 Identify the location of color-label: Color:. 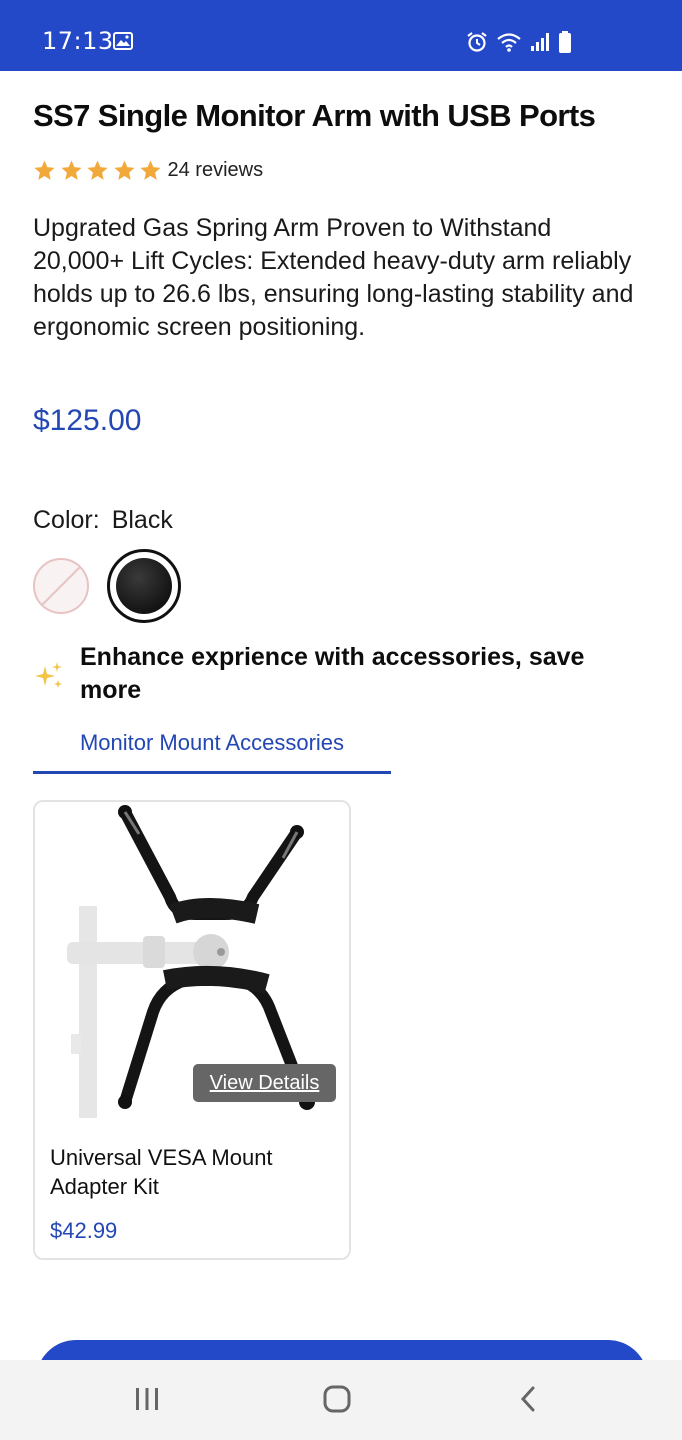
(66, 520).